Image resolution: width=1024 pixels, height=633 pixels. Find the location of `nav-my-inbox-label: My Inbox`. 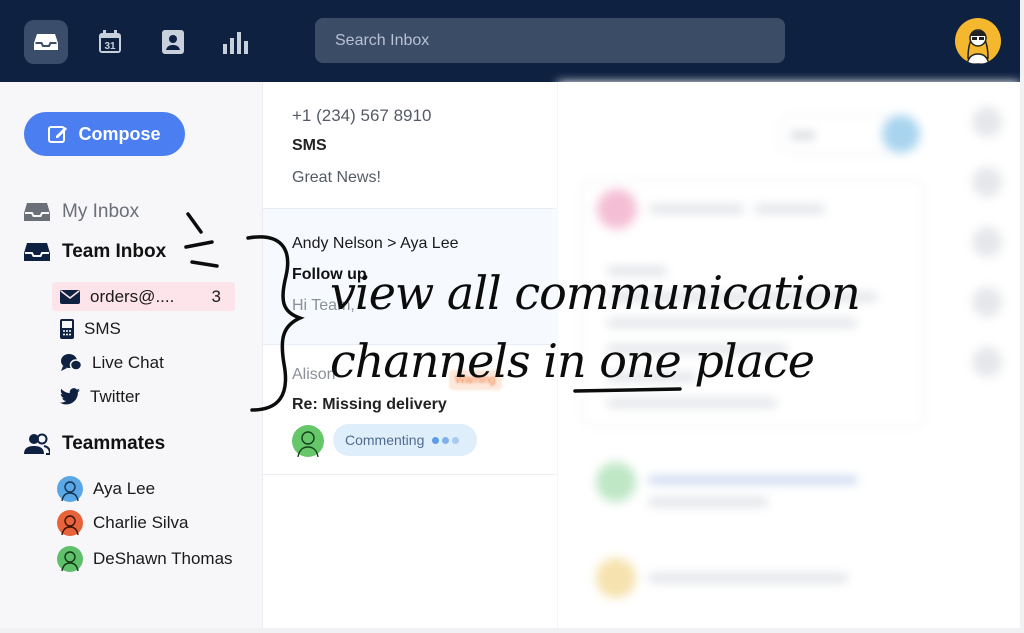

nav-my-inbox-label: My Inbox is located at coordinates (101, 211).